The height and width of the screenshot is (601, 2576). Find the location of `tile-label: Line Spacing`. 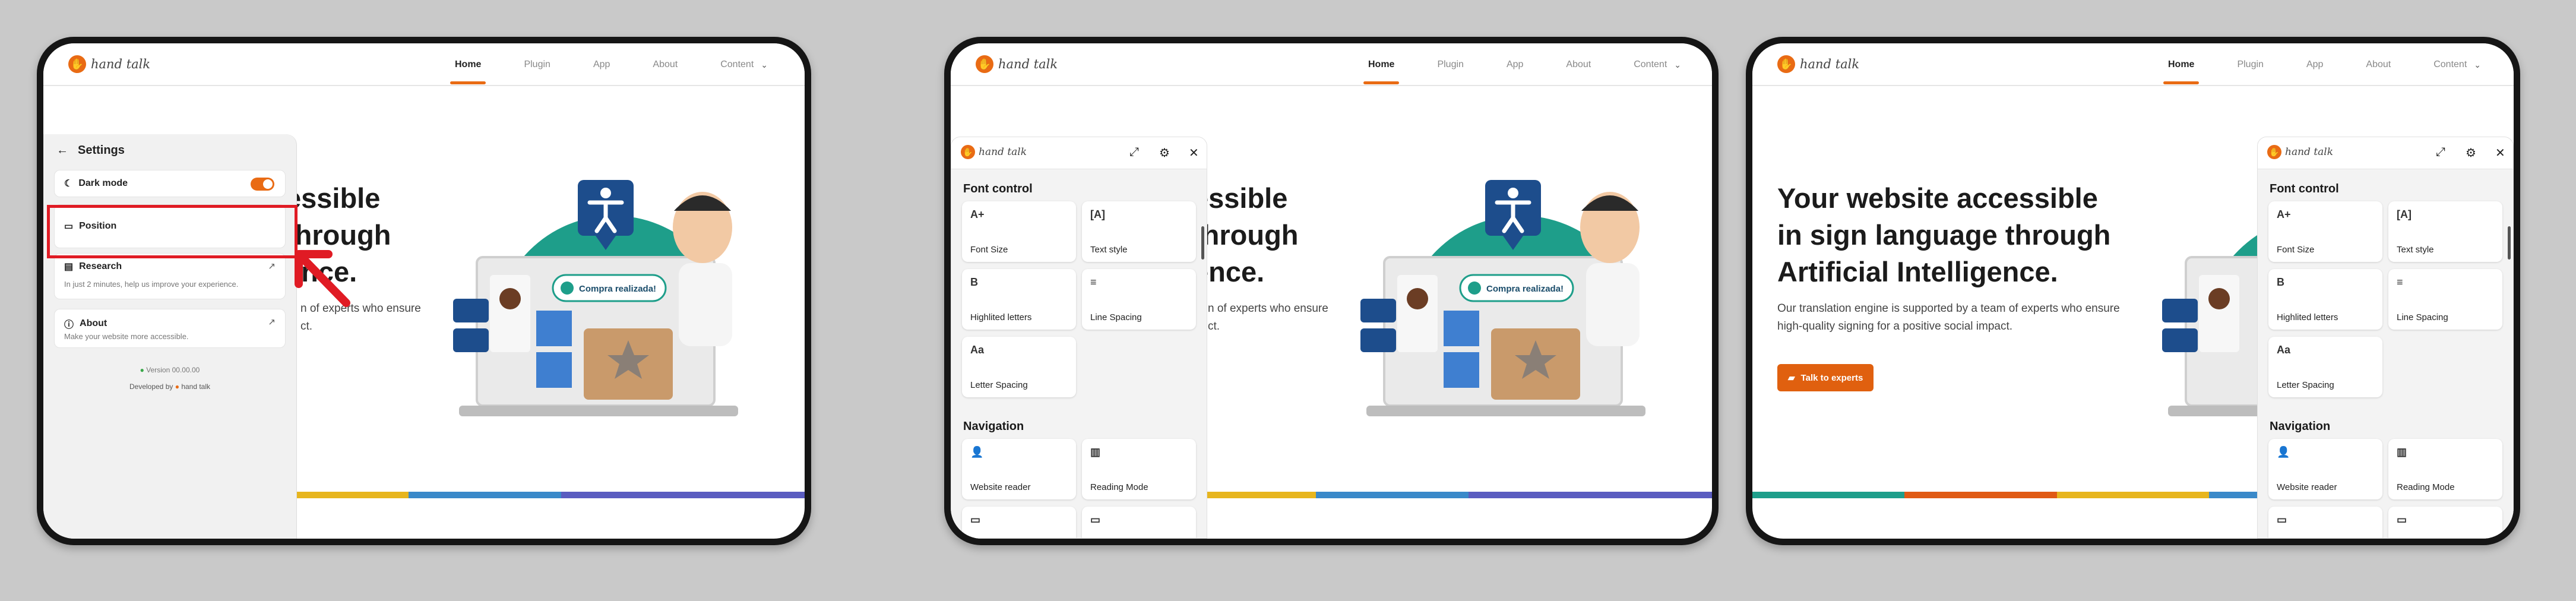

tile-label: Line Spacing is located at coordinates (1116, 317).